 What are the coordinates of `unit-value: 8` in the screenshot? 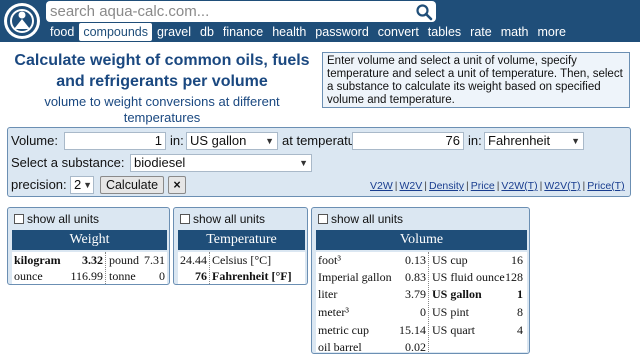 It's located at (520, 312).